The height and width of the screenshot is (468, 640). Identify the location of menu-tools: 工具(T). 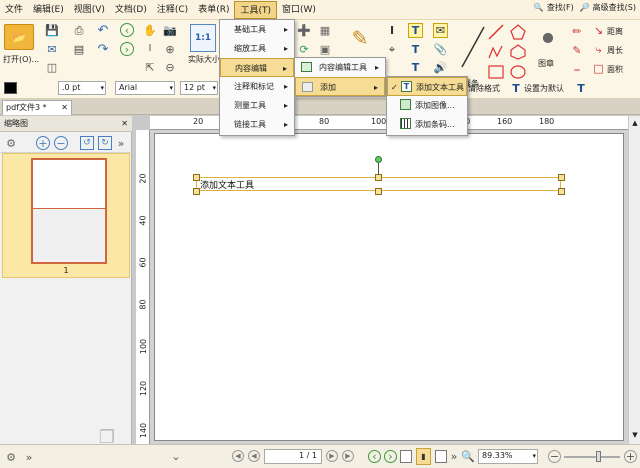
(255, 9).